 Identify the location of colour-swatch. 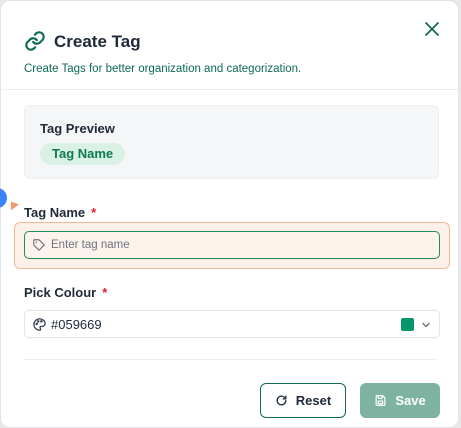
(407, 324).